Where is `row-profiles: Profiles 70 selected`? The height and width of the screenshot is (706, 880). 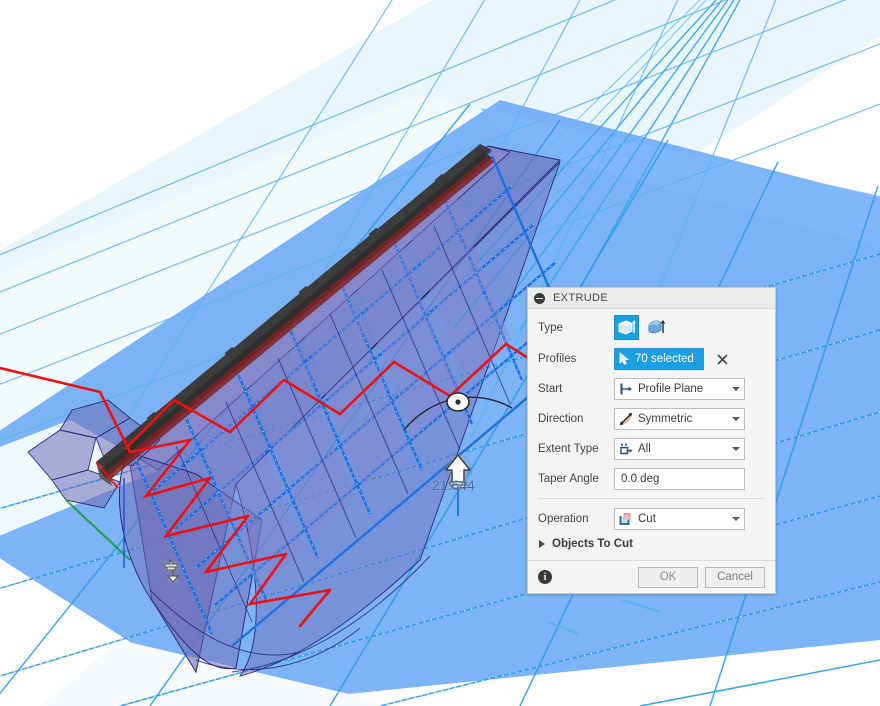 row-profiles: Profiles 70 selected is located at coordinates (651, 359).